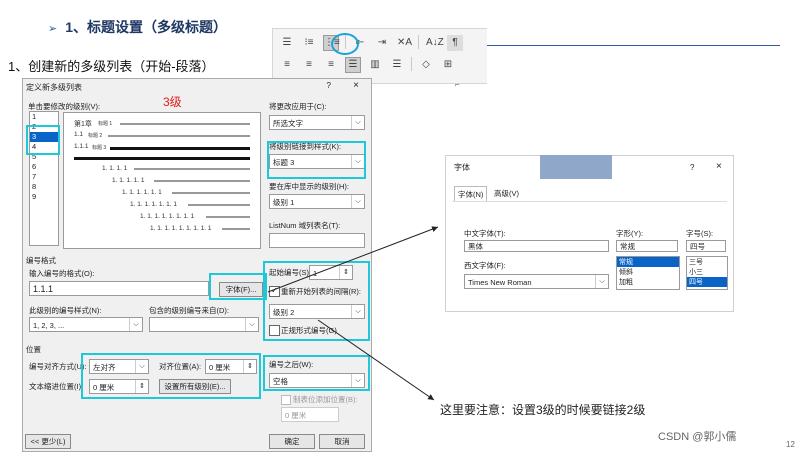 Image resolution: width=800 pixels, height=452 pixels. What do you see at coordinates (790, 444) in the screenshot?
I see `page-number: 12` at bounding box center [790, 444].